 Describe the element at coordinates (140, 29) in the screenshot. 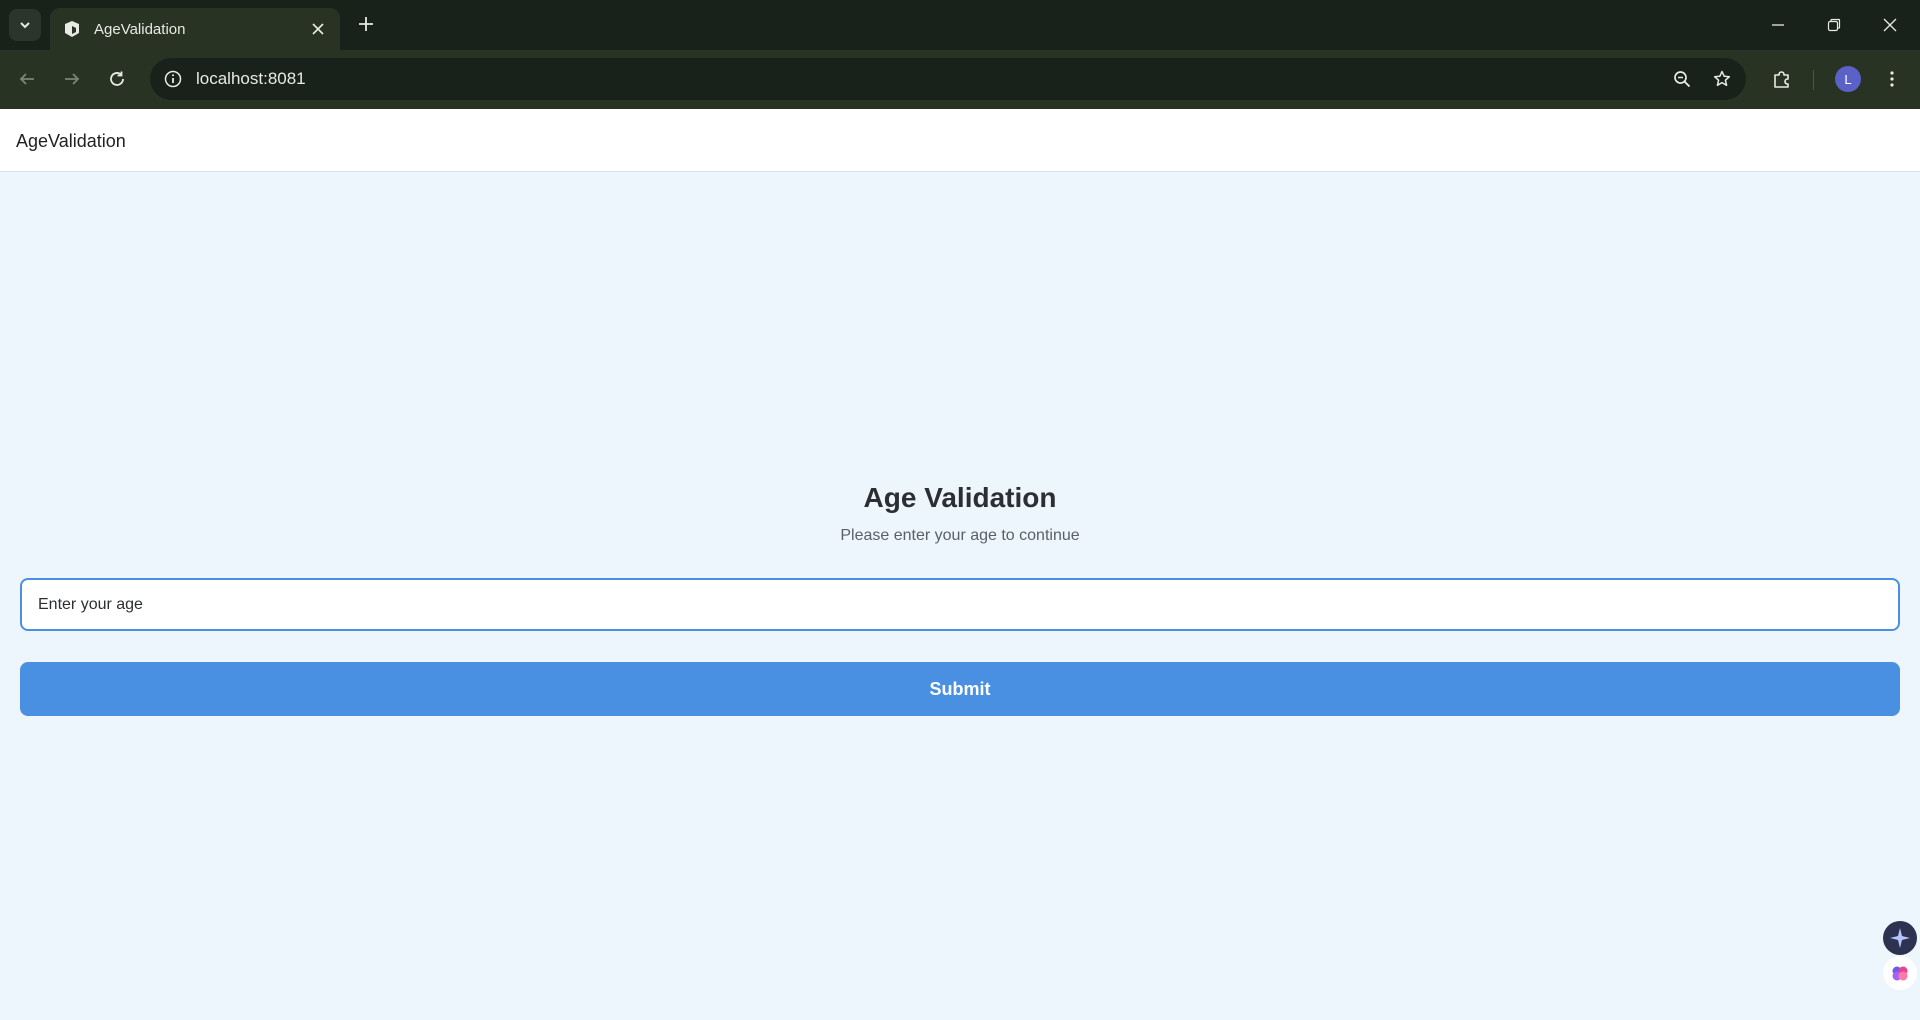

I see `tab-title: AgeValidation` at that location.